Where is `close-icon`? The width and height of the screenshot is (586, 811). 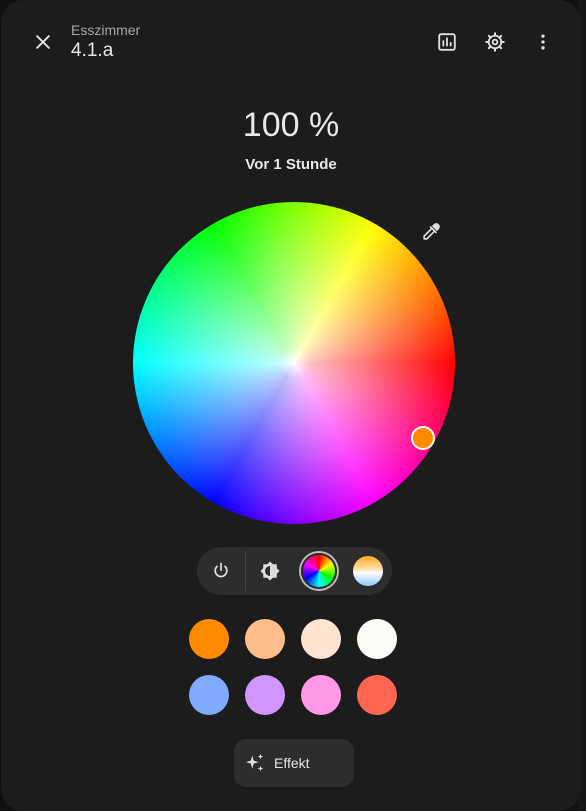 close-icon is located at coordinates (43, 42).